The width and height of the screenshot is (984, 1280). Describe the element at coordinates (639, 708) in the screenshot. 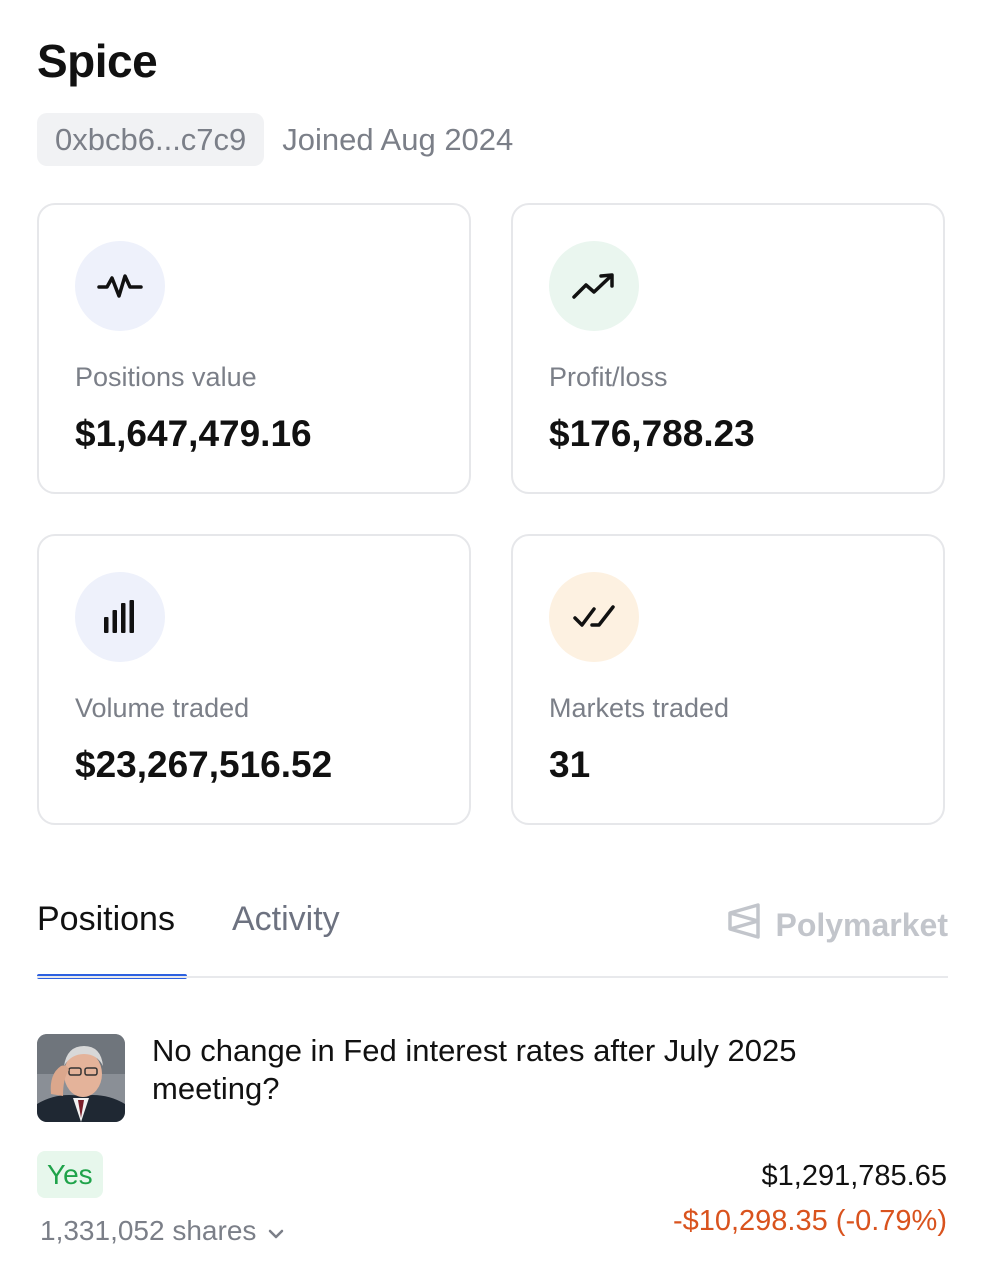

I see `stat-label: Markets traded` at that location.